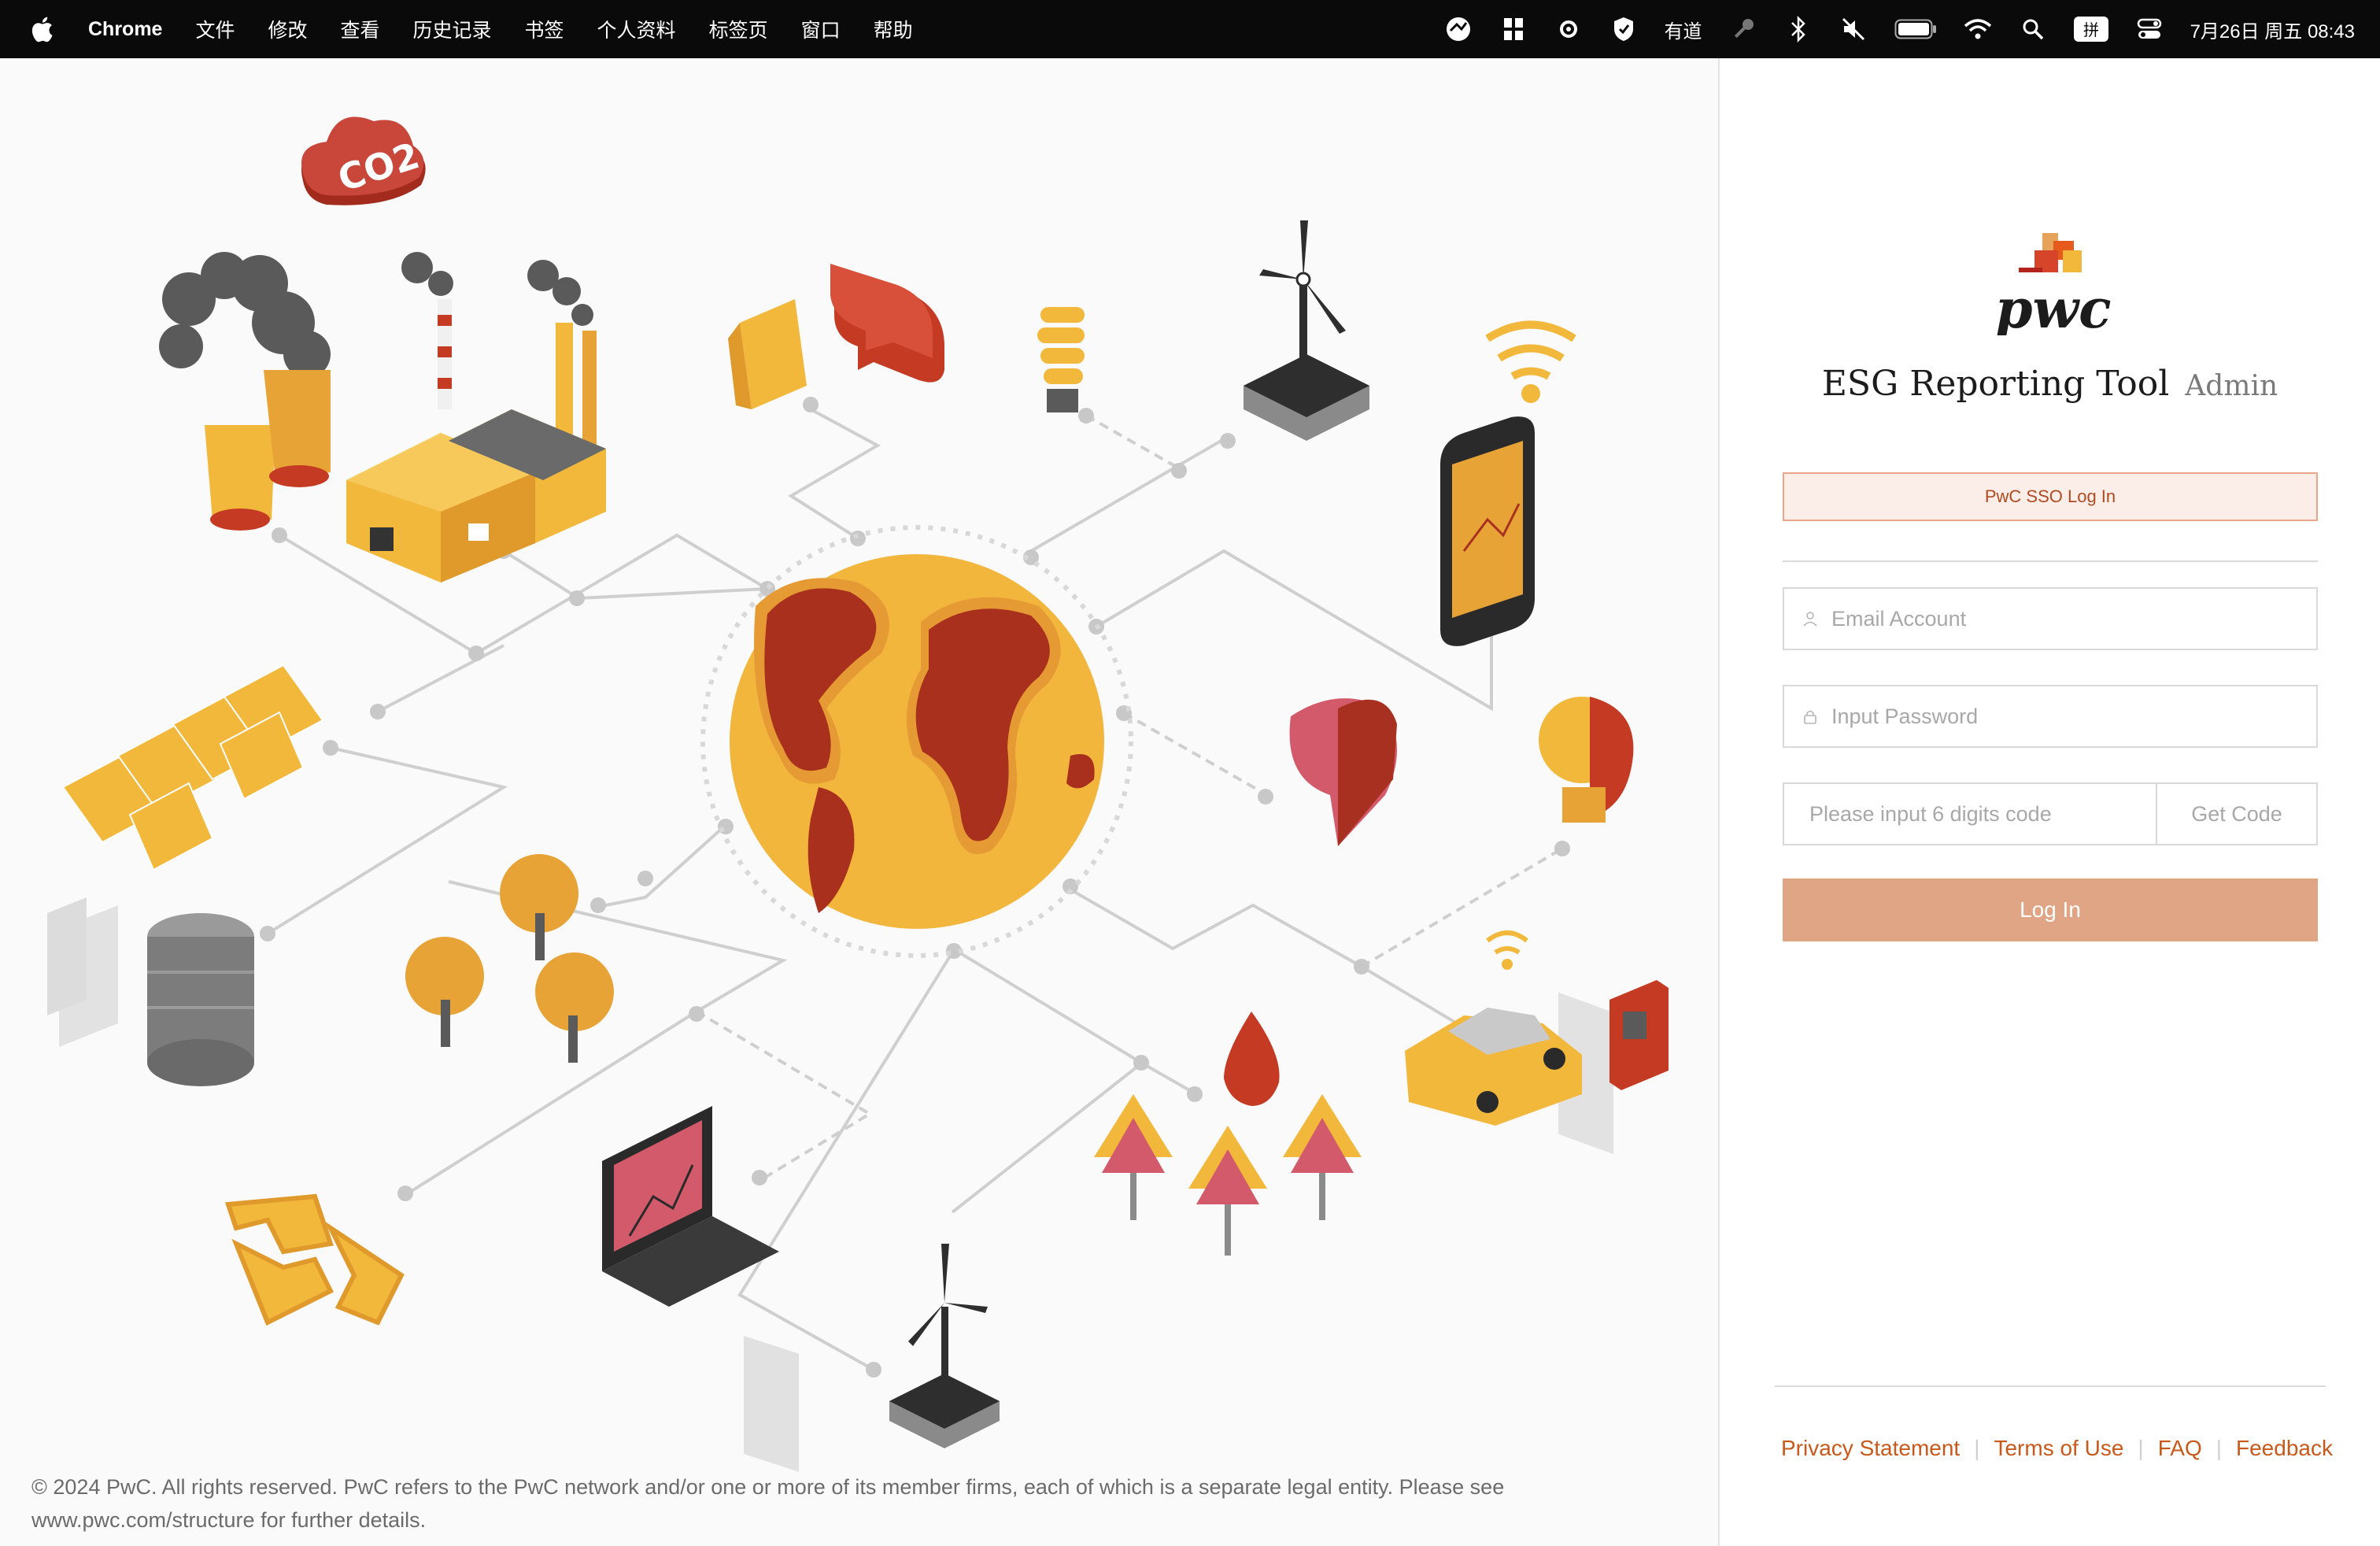  What do you see at coordinates (1228, 1175) in the screenshot?
I see `pine-trees` at bounding box center [1228, 1175].